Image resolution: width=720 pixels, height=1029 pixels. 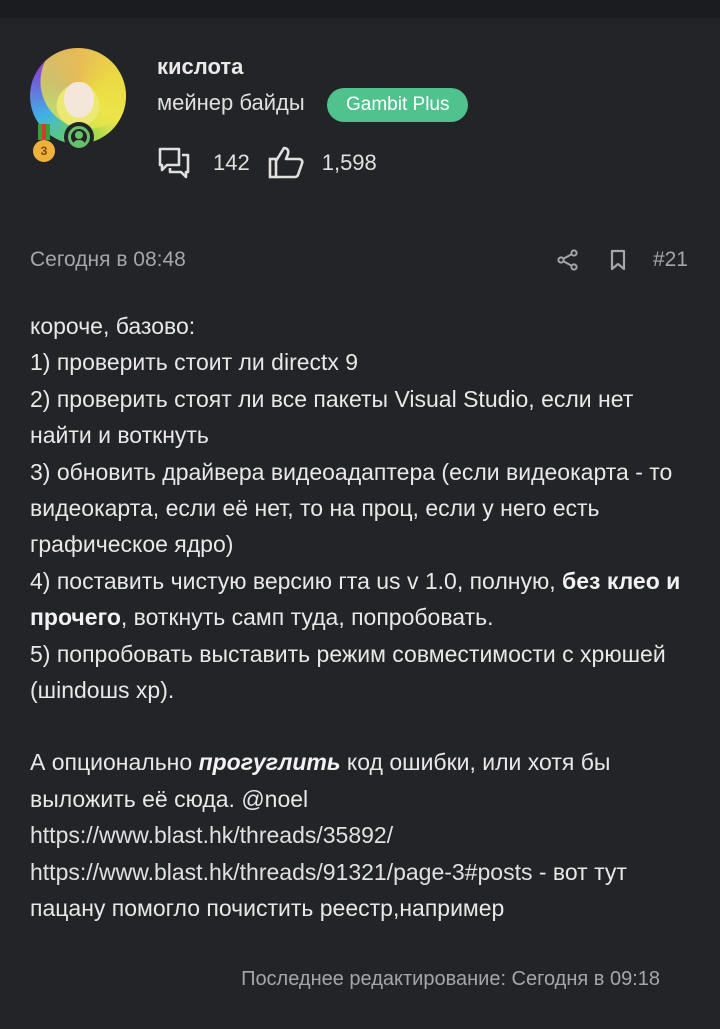 What do you see at coordinates (267, 163) in the screenshot?
I see `user-stats: 142 1,598` at bounding box center [267, 163].